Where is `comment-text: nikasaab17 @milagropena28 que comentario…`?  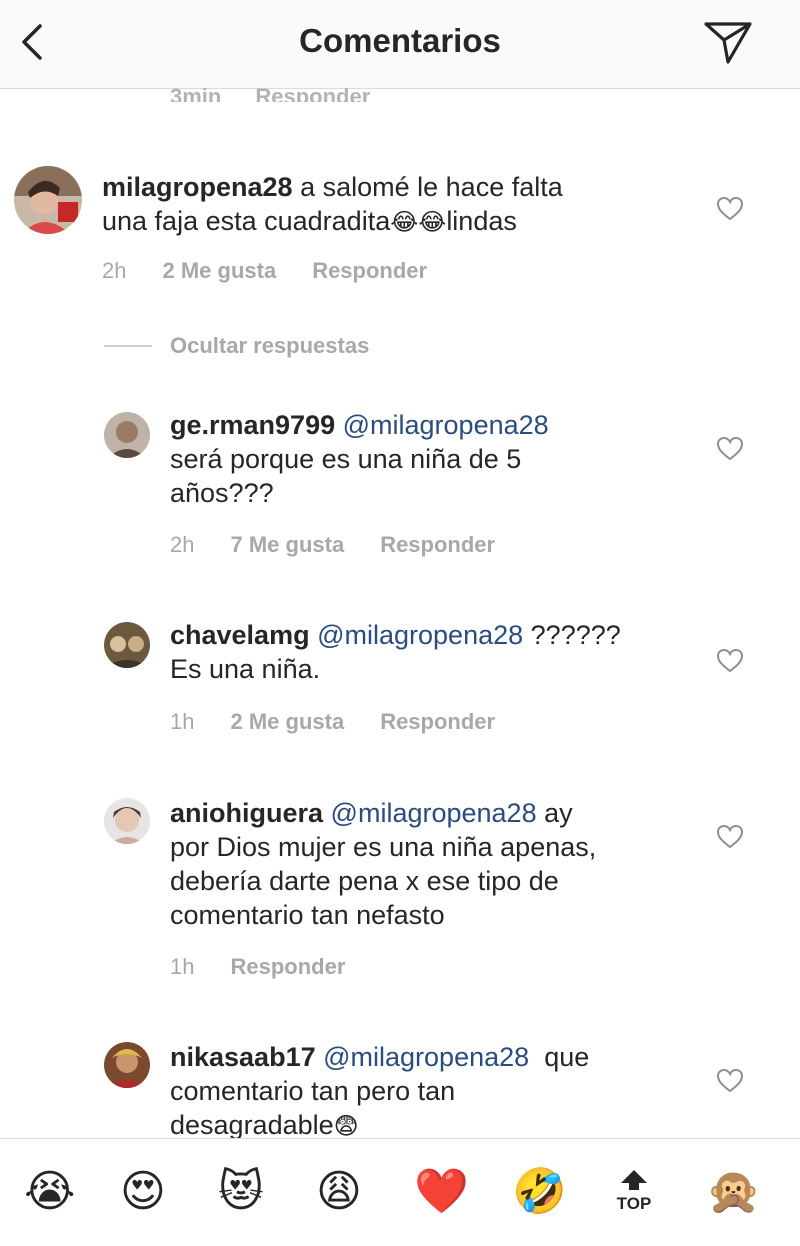 comment-text: nikasaab17 @milagropena28 que comentario… is located at coordinates (380, 1090).